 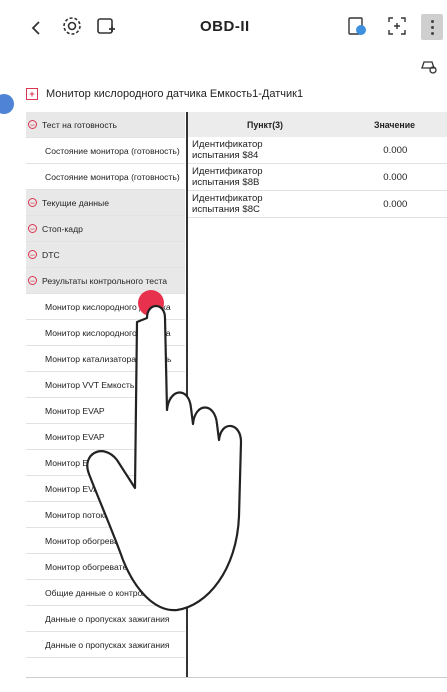 I want to click on more-vertical-icon, so click(x=432, y=27).